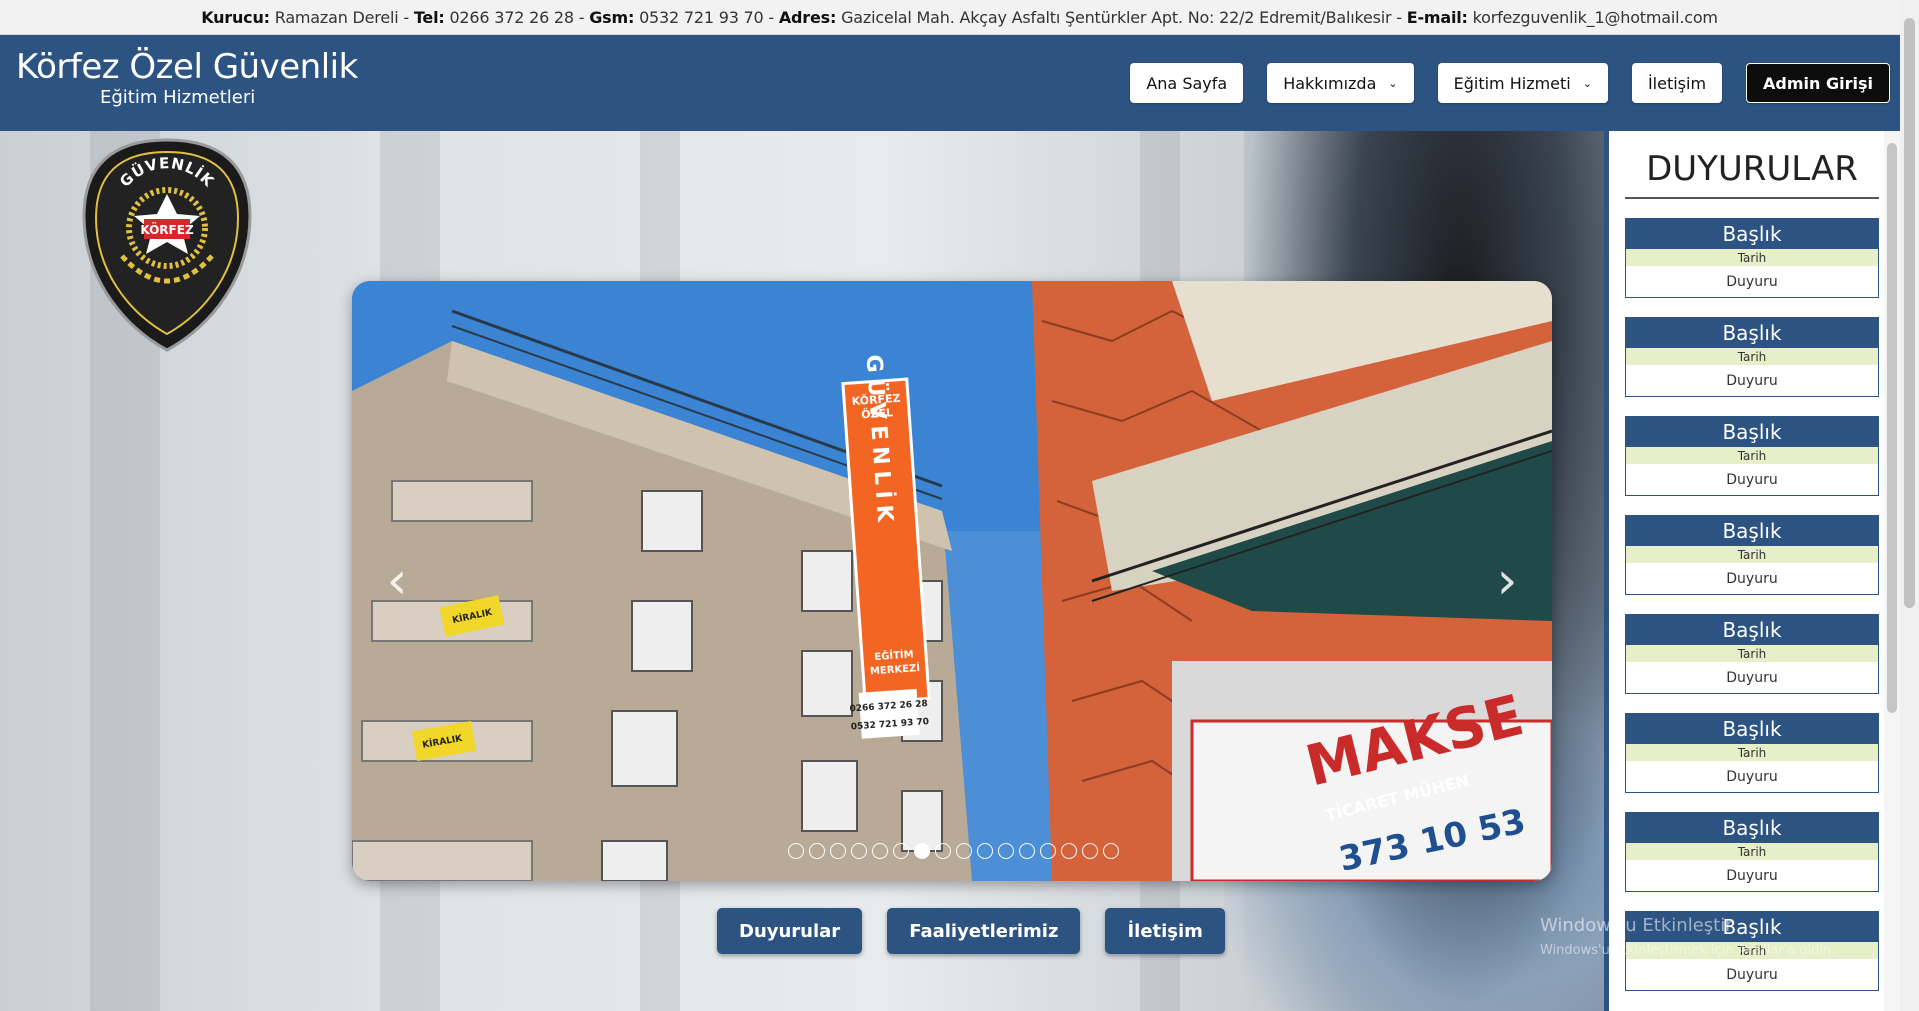 This screenshot has height=1011, width=1919. I want to click on address-label: Adres:, so click(807, 17).